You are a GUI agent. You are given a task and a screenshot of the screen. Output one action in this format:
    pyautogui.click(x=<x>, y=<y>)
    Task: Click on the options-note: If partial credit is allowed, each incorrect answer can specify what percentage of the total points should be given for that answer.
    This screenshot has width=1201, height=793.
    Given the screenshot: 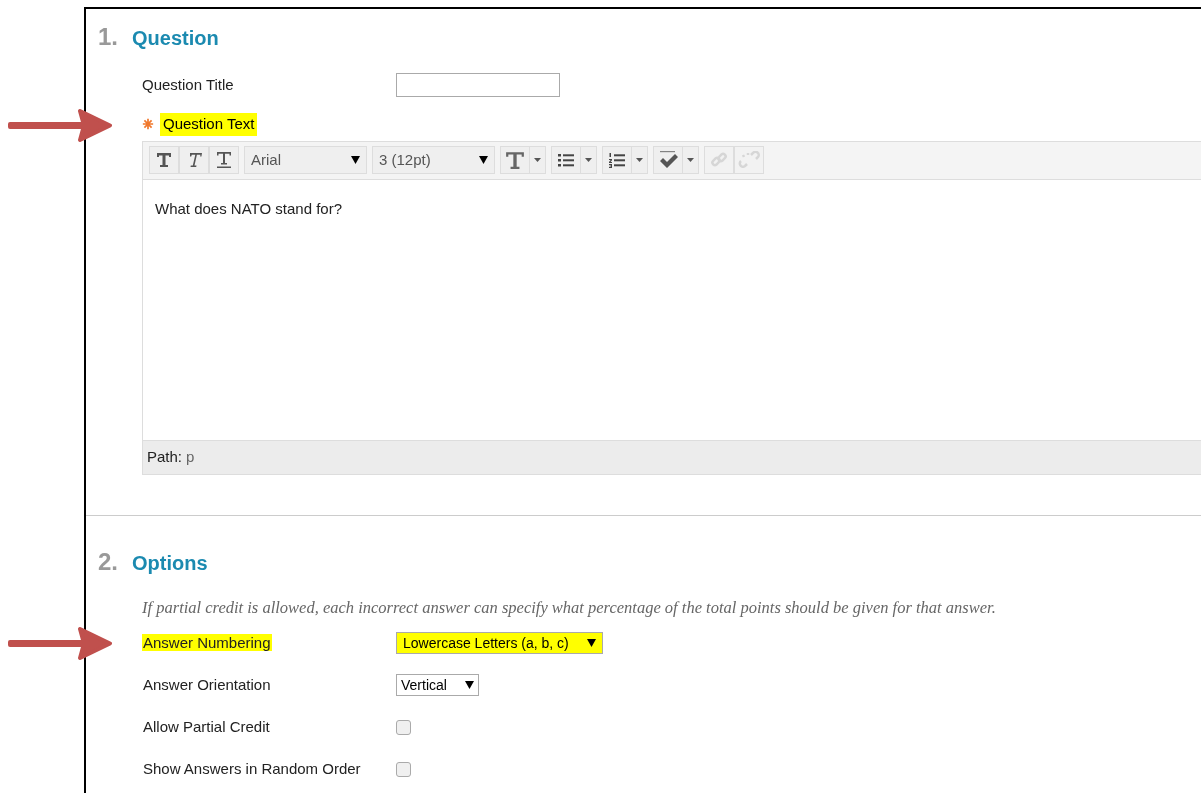 What is the action you would take?
    pyautogui.click(x=569, y=607)
    